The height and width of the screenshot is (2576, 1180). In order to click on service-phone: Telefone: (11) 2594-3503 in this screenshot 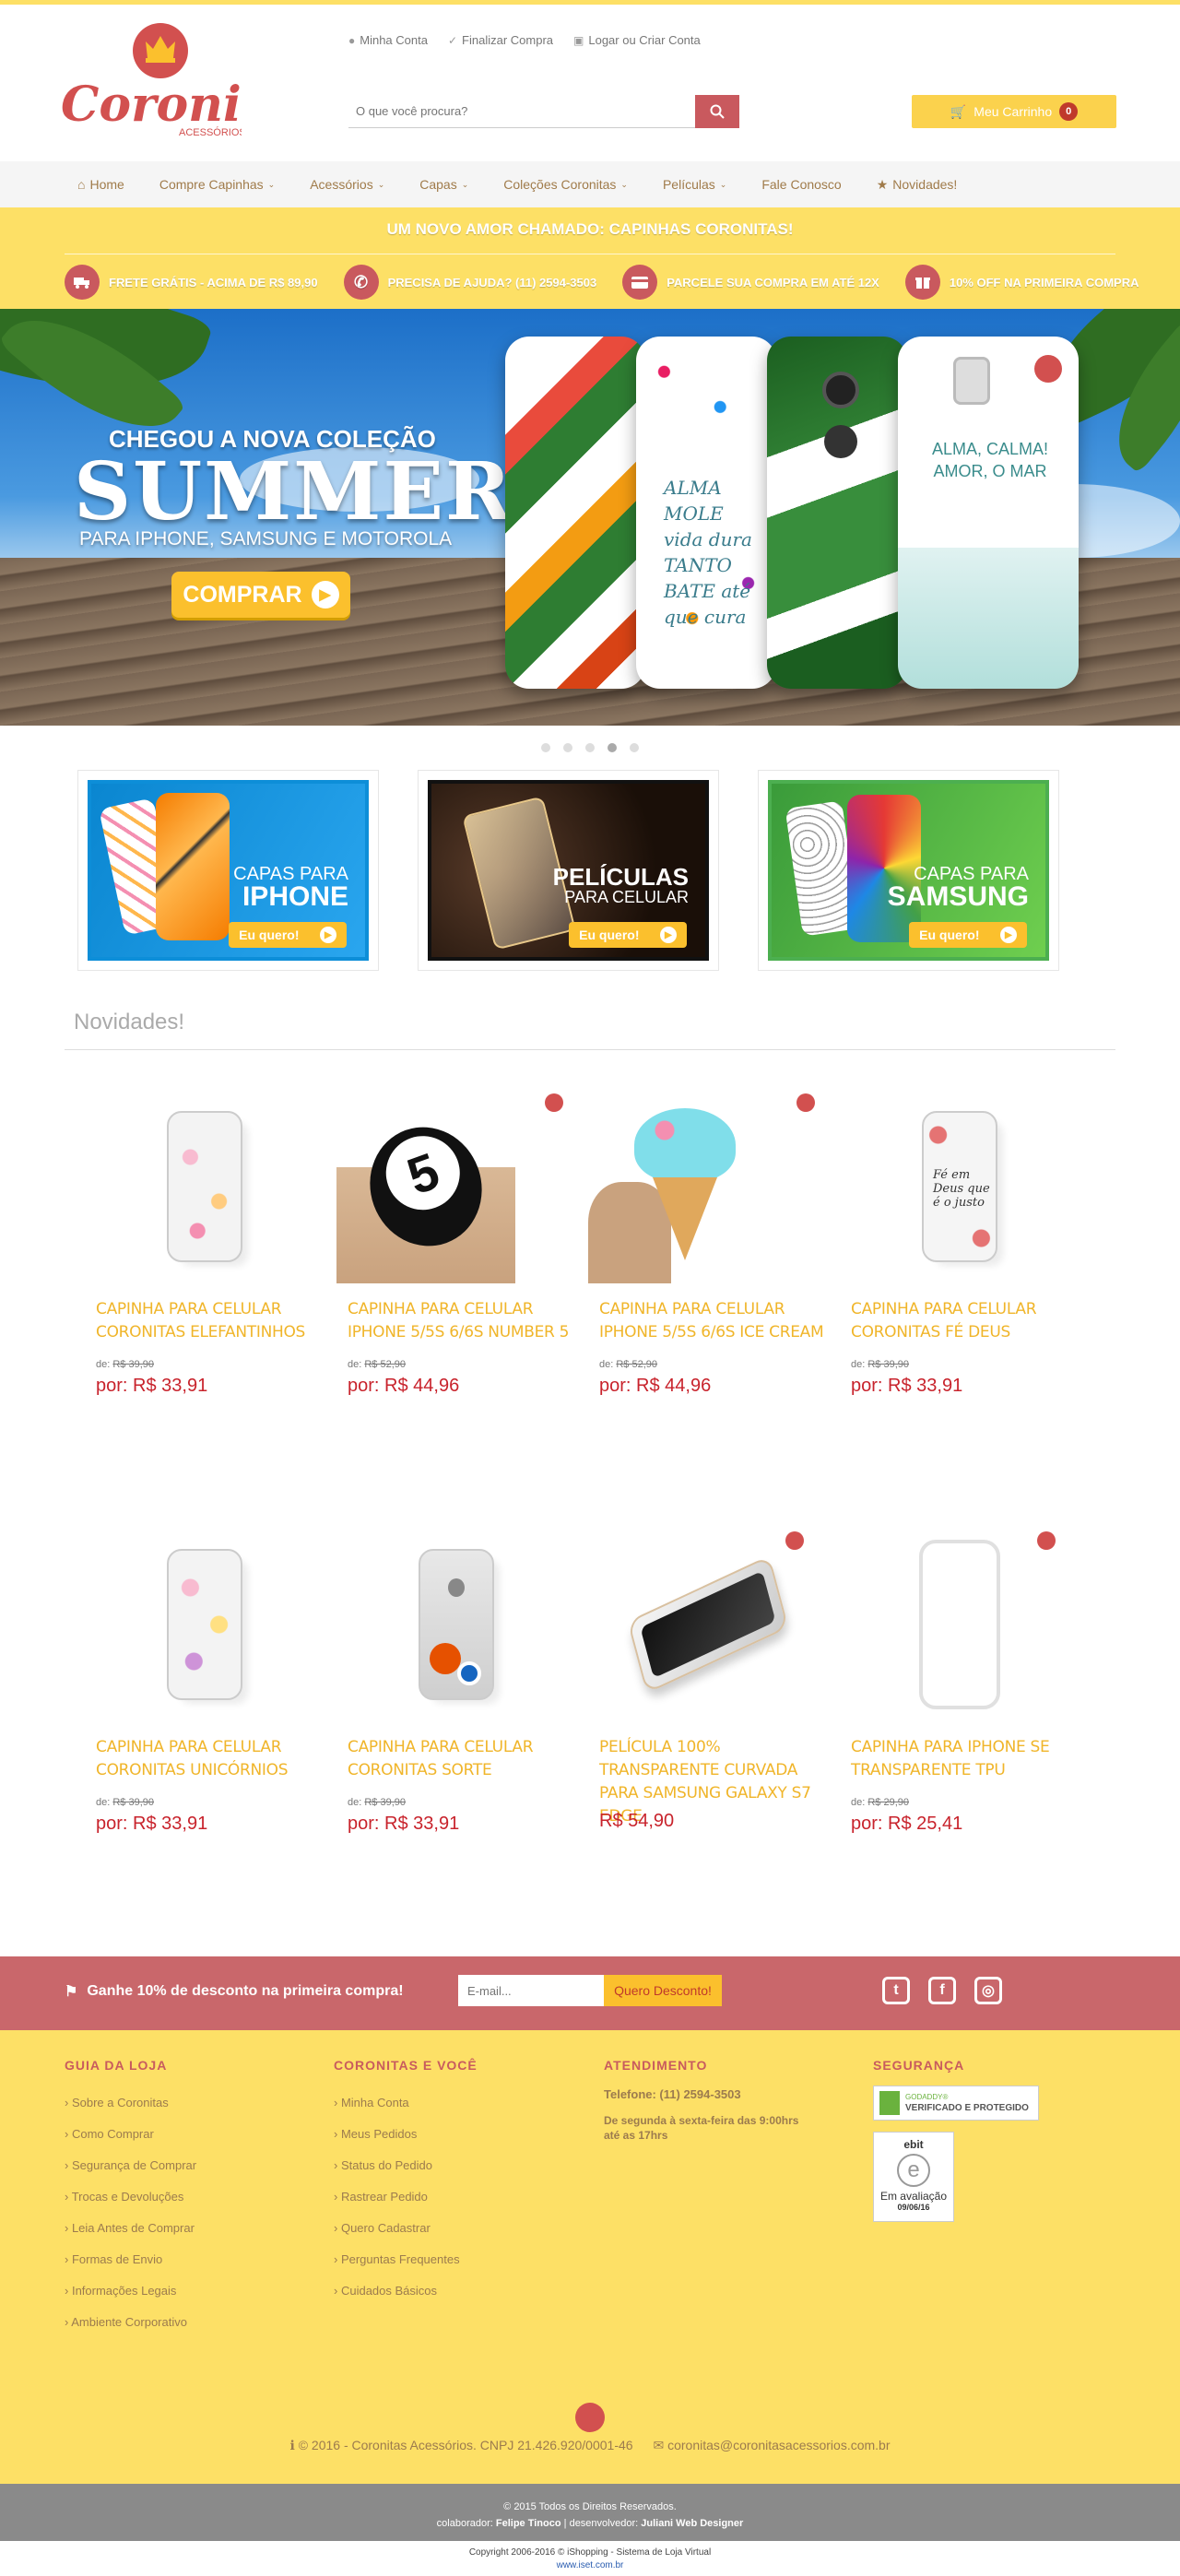, I will do `click(672, 2094)`.